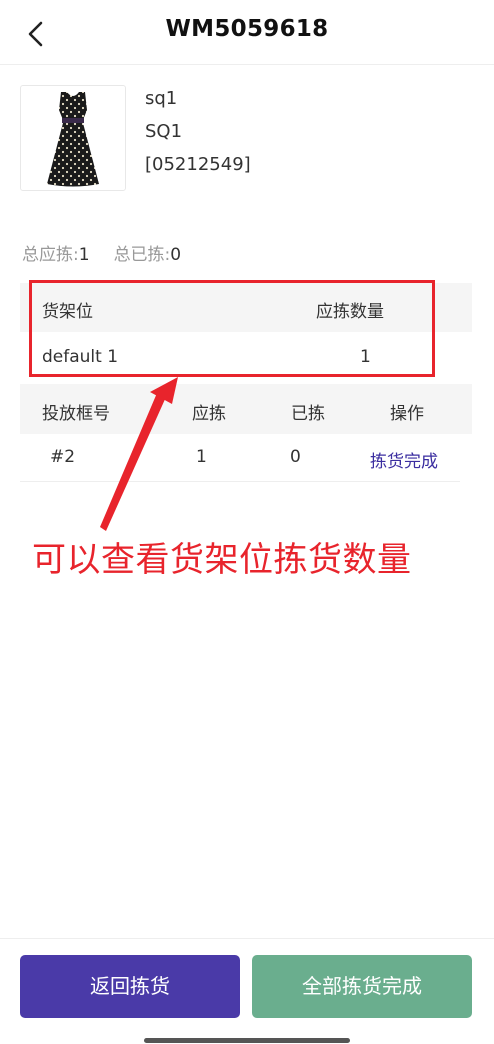 The width and height of the screenshot is (494, 1044). I want to click on polka-dot-dress-image, so click(73, 139).